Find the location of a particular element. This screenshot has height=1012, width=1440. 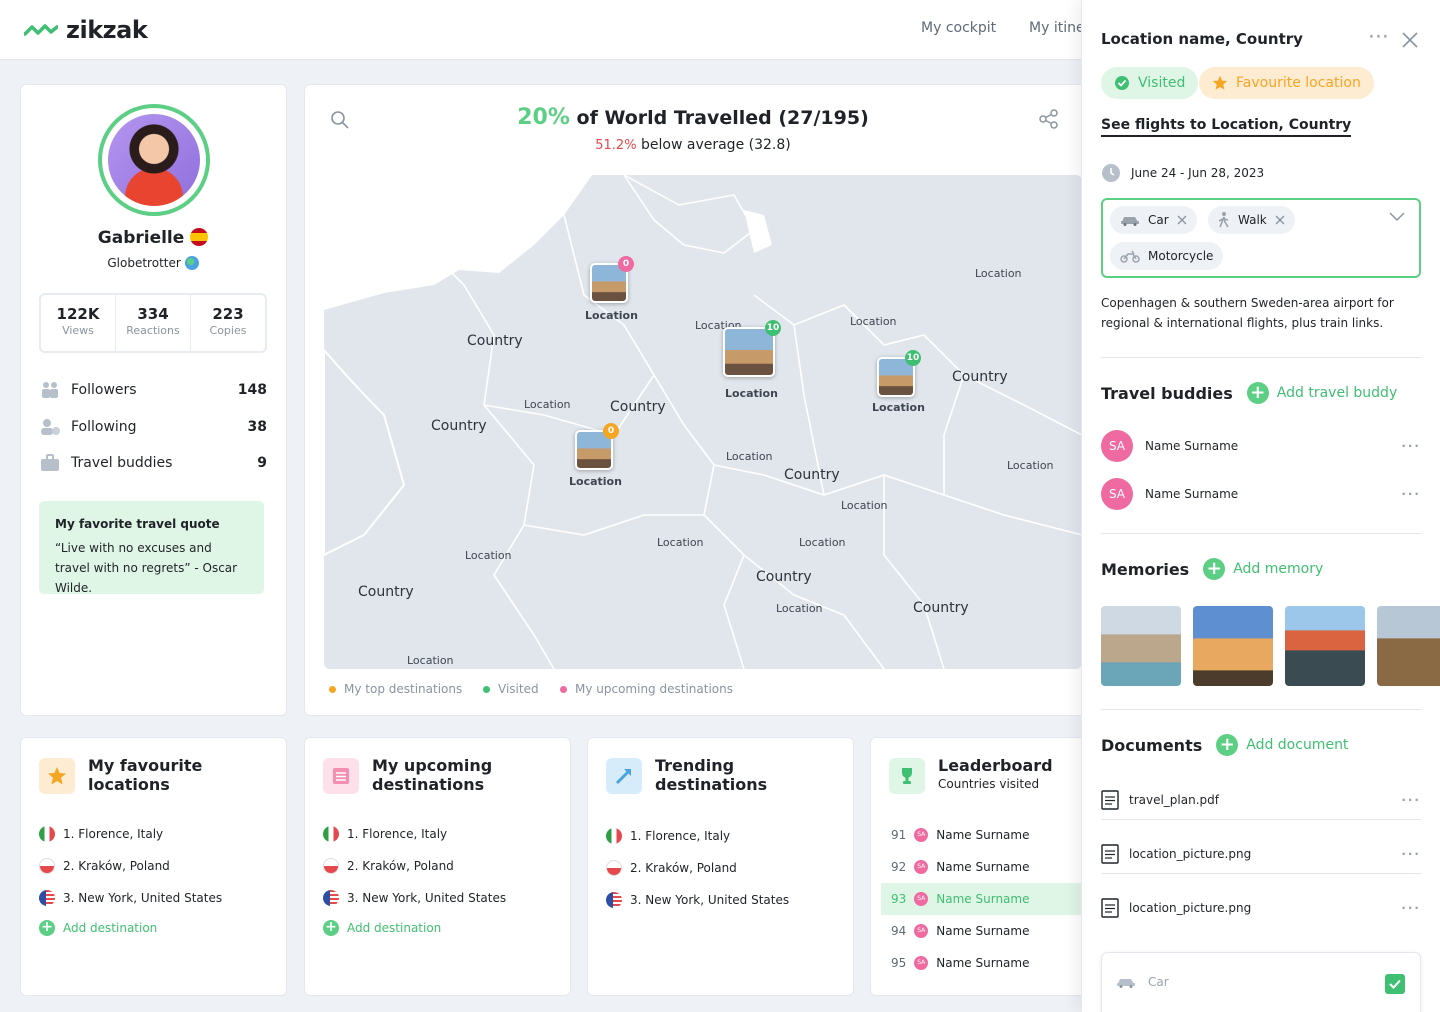

transport-option-car: Car is located at coordinates (1142, 982).